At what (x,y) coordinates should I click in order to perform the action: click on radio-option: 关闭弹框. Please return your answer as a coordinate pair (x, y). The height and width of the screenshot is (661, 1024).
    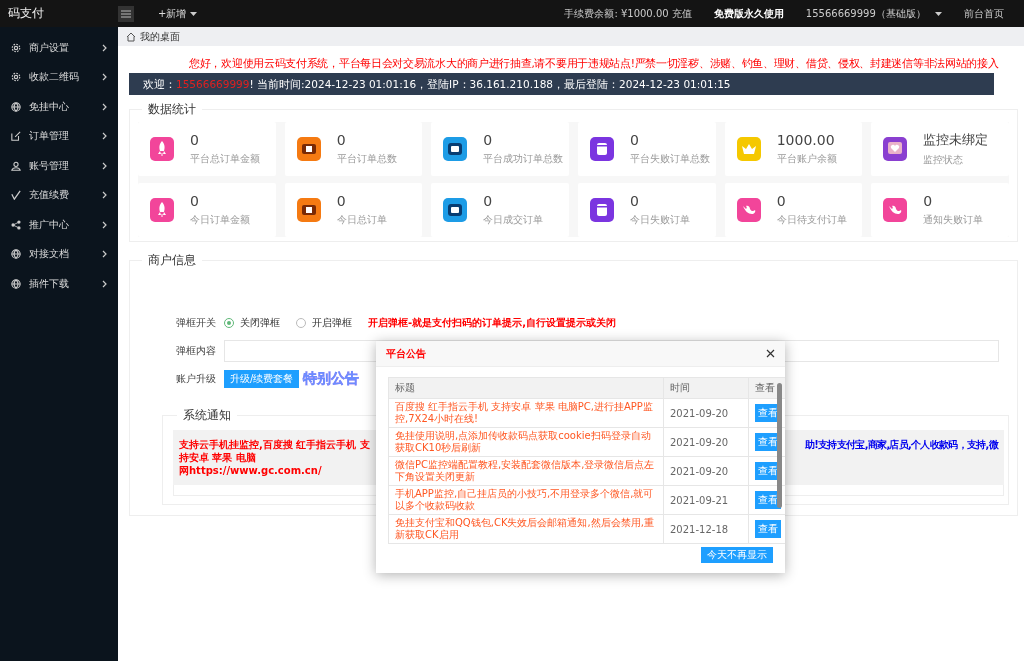
    Looking at the image, I should click on (252, 323).